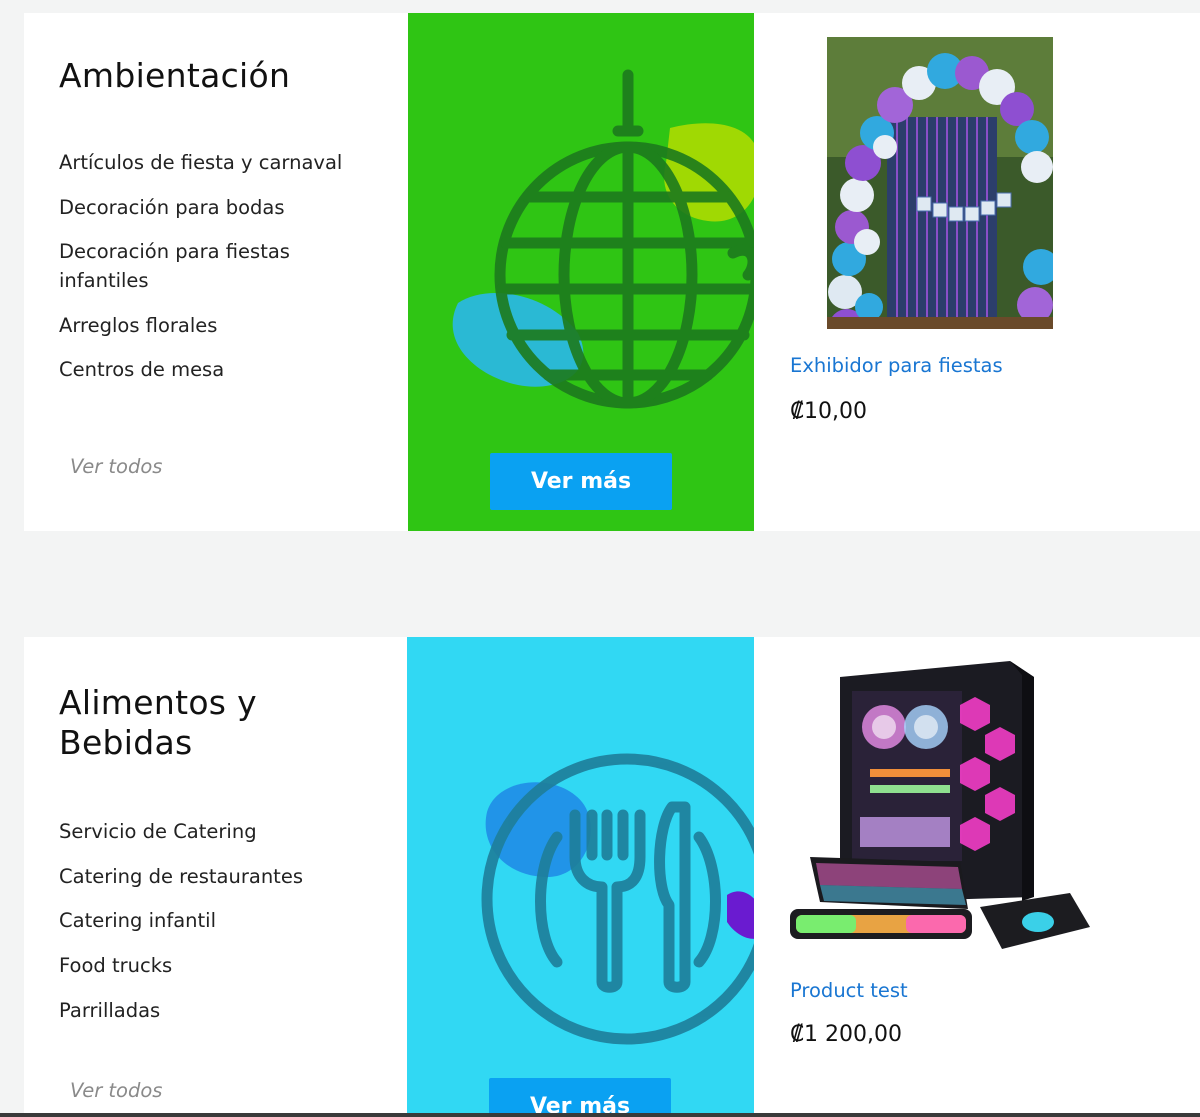  Describe the element at coordinates (209, 207) in the screenshot. I see `subcategory-link: Decoración para bodas` at that location.